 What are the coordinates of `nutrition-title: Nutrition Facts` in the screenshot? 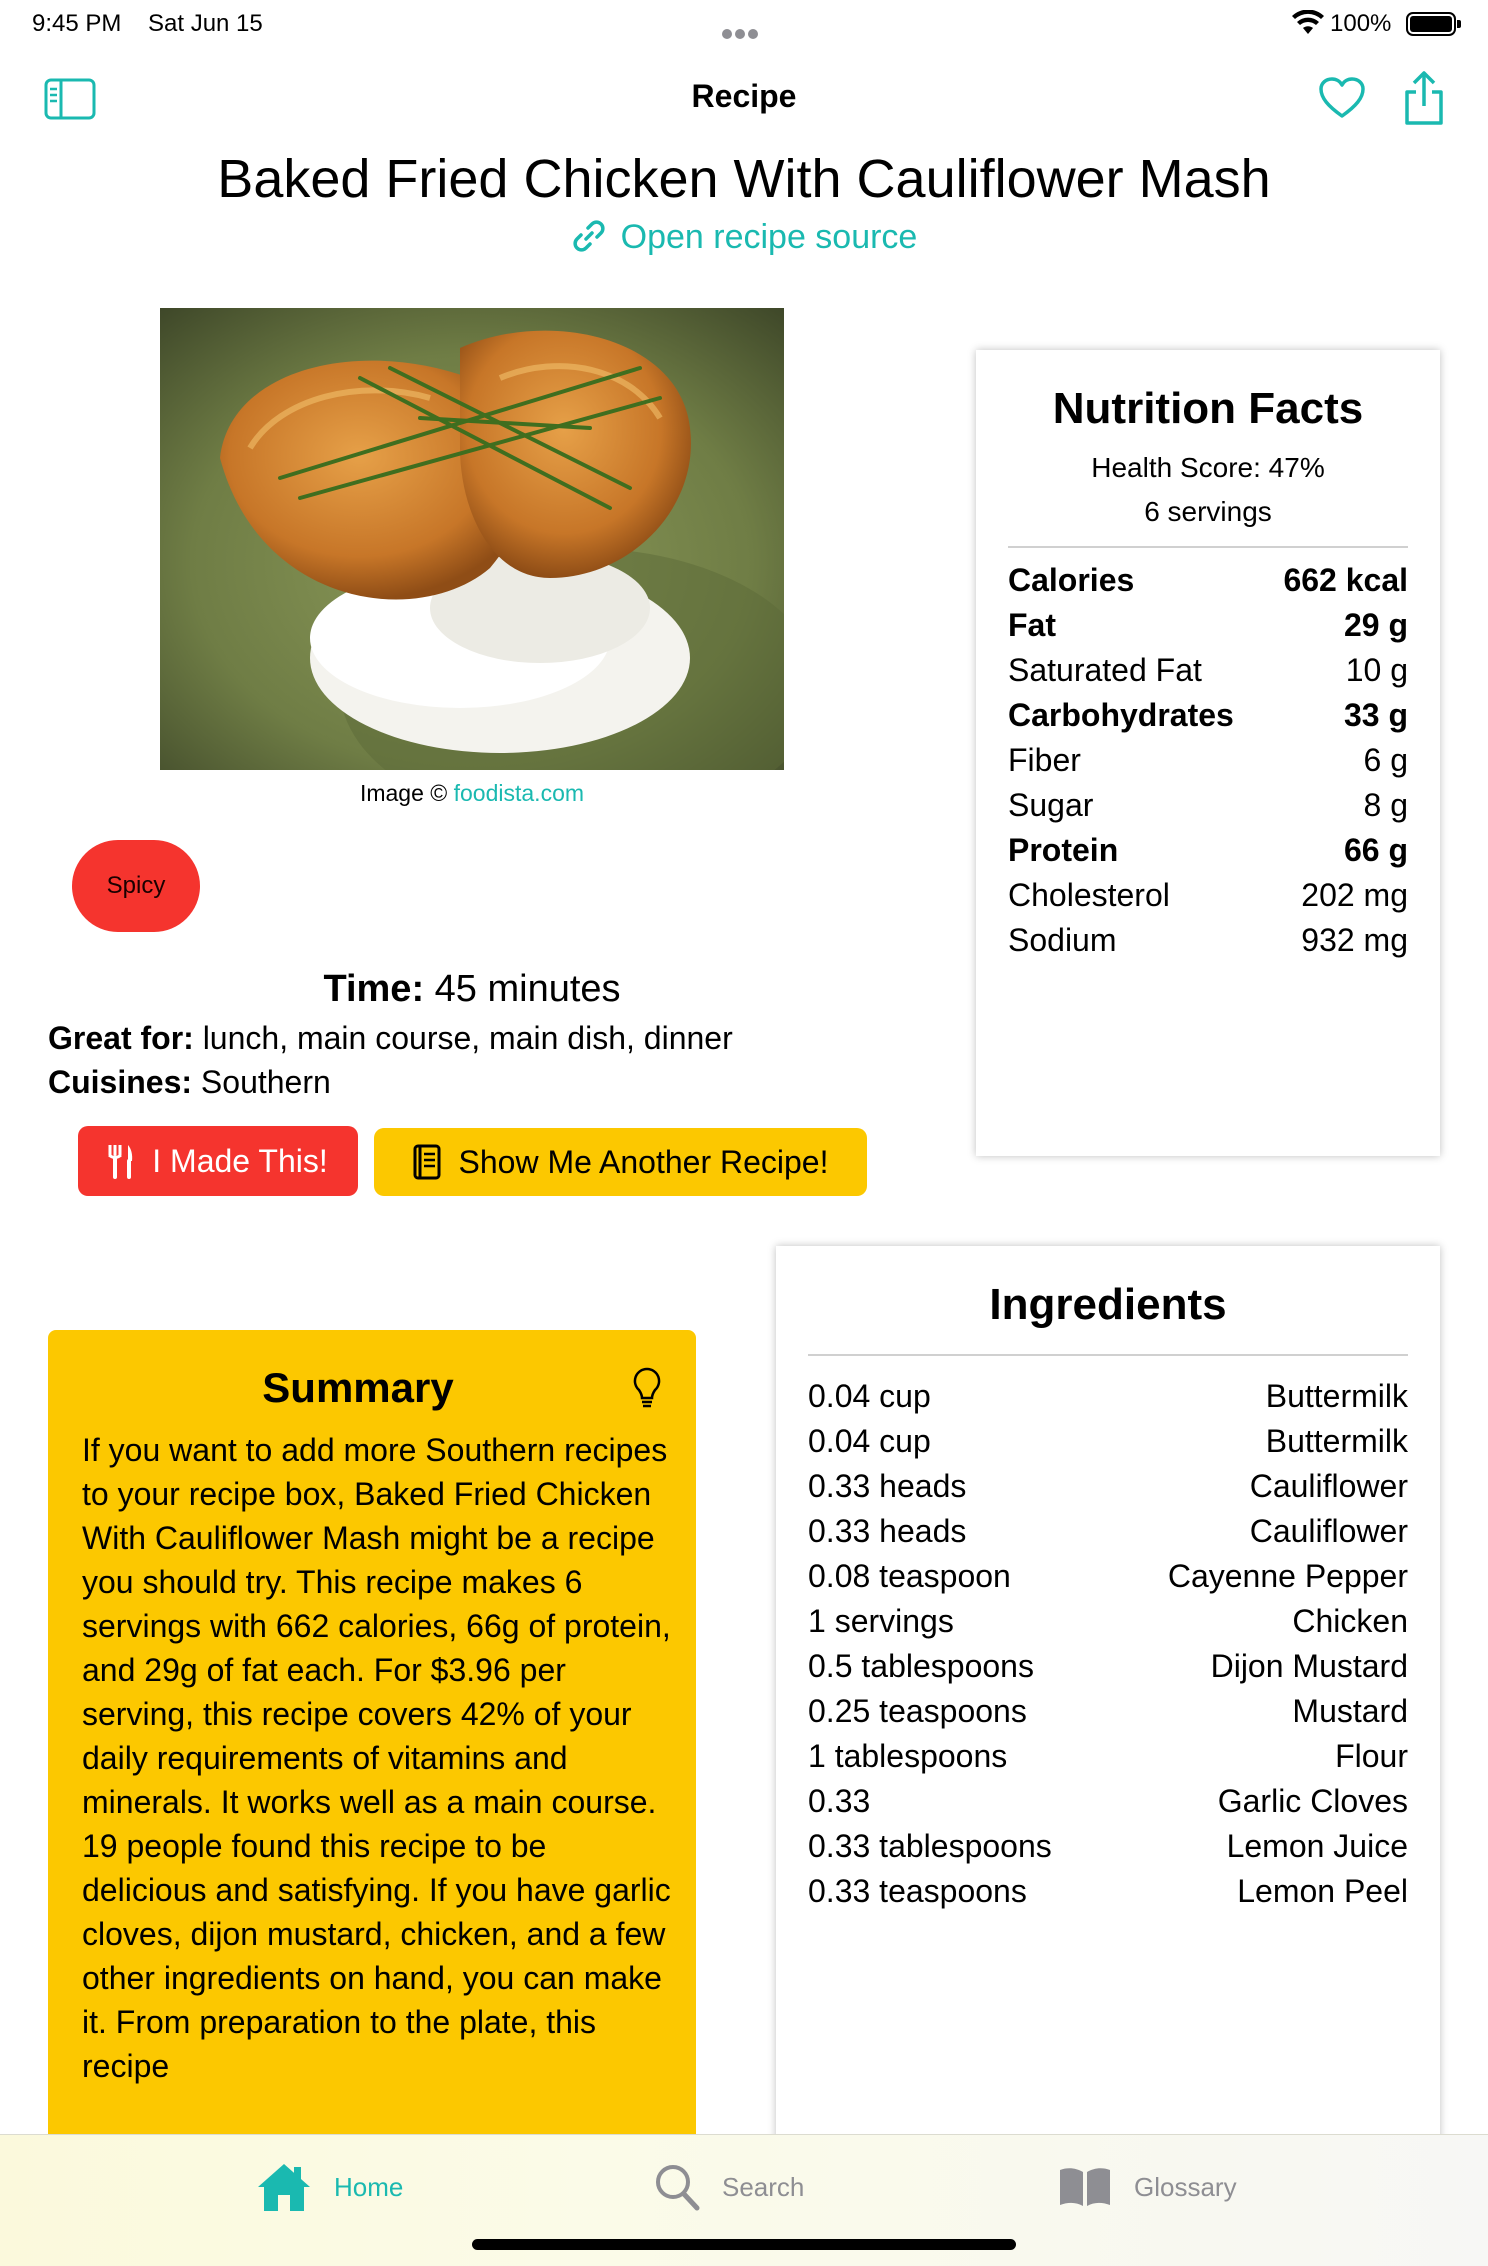 It's located at (1208, 408).